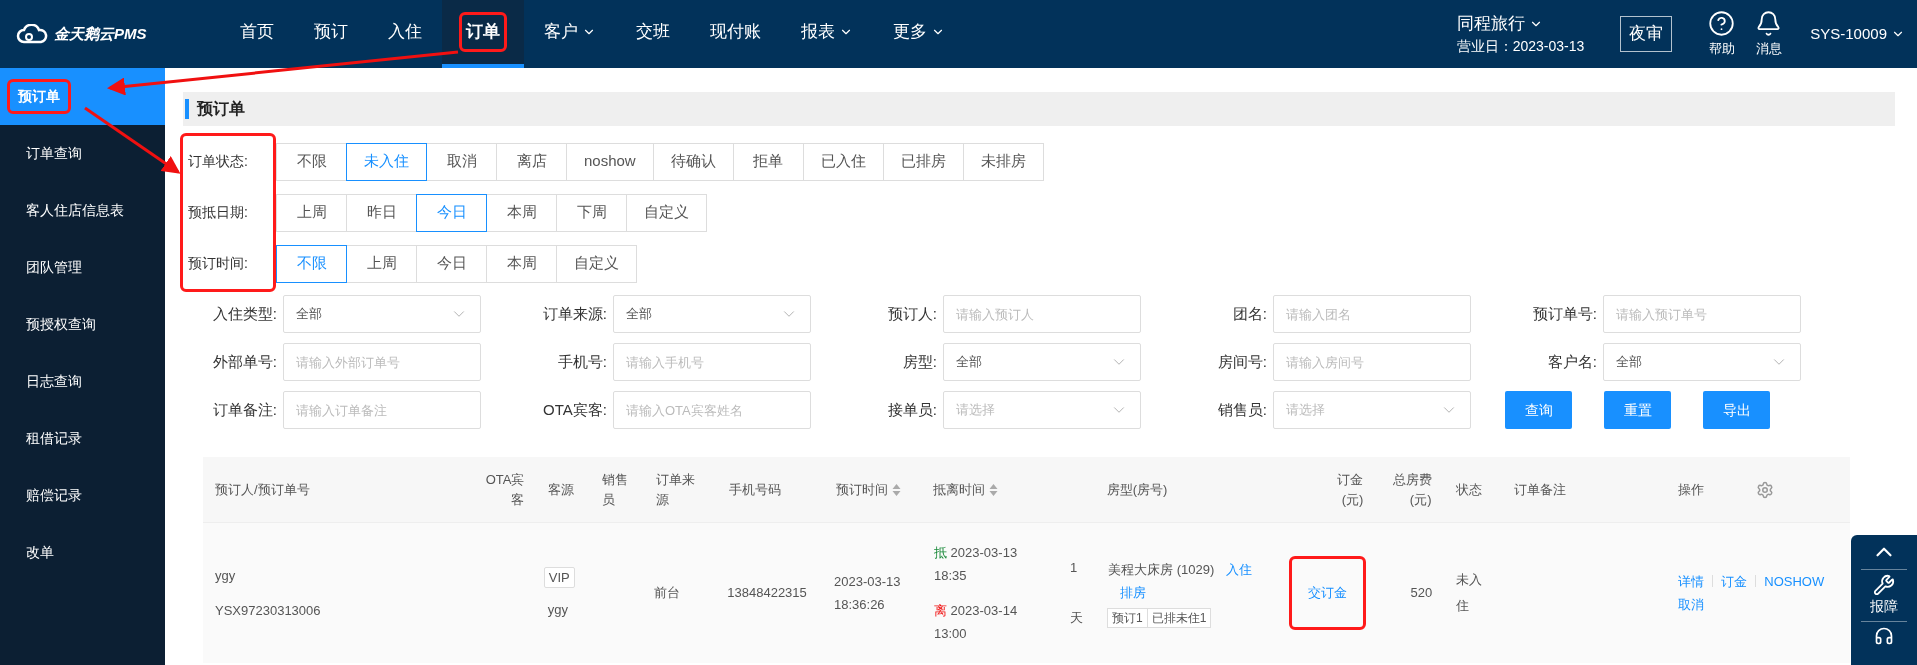  I want to click on order-source: 前台, so click(667, 593).